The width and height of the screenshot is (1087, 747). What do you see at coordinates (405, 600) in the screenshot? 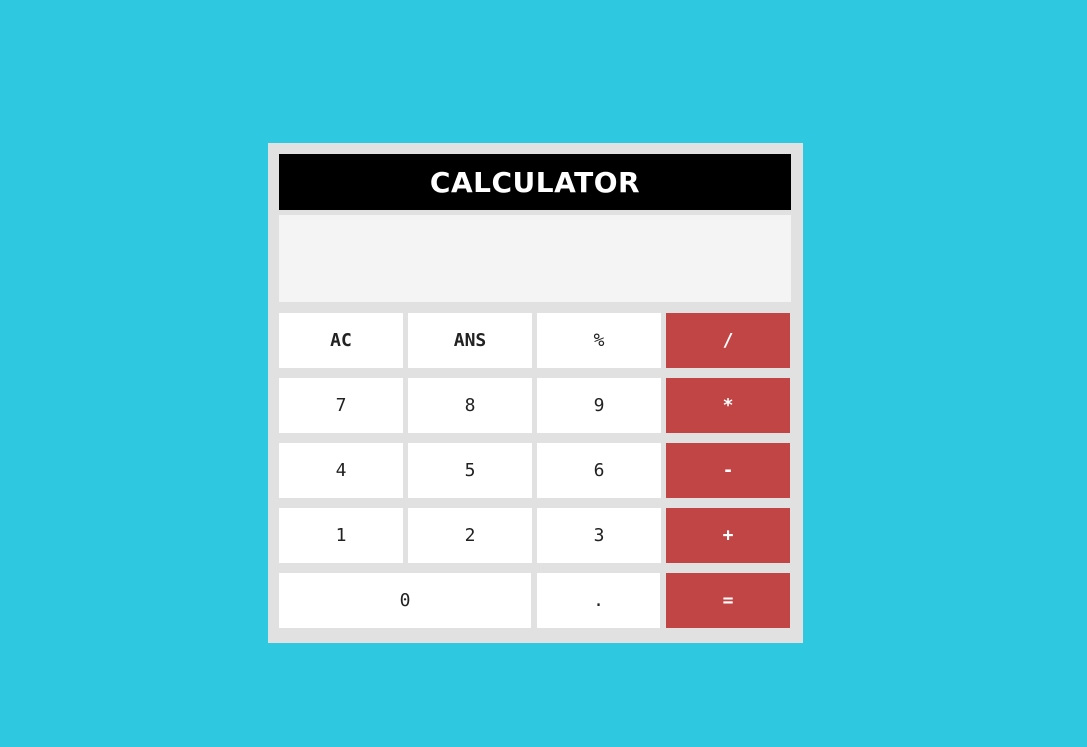
I see `digit-0-button: 0` at bounding box center [405, 600].